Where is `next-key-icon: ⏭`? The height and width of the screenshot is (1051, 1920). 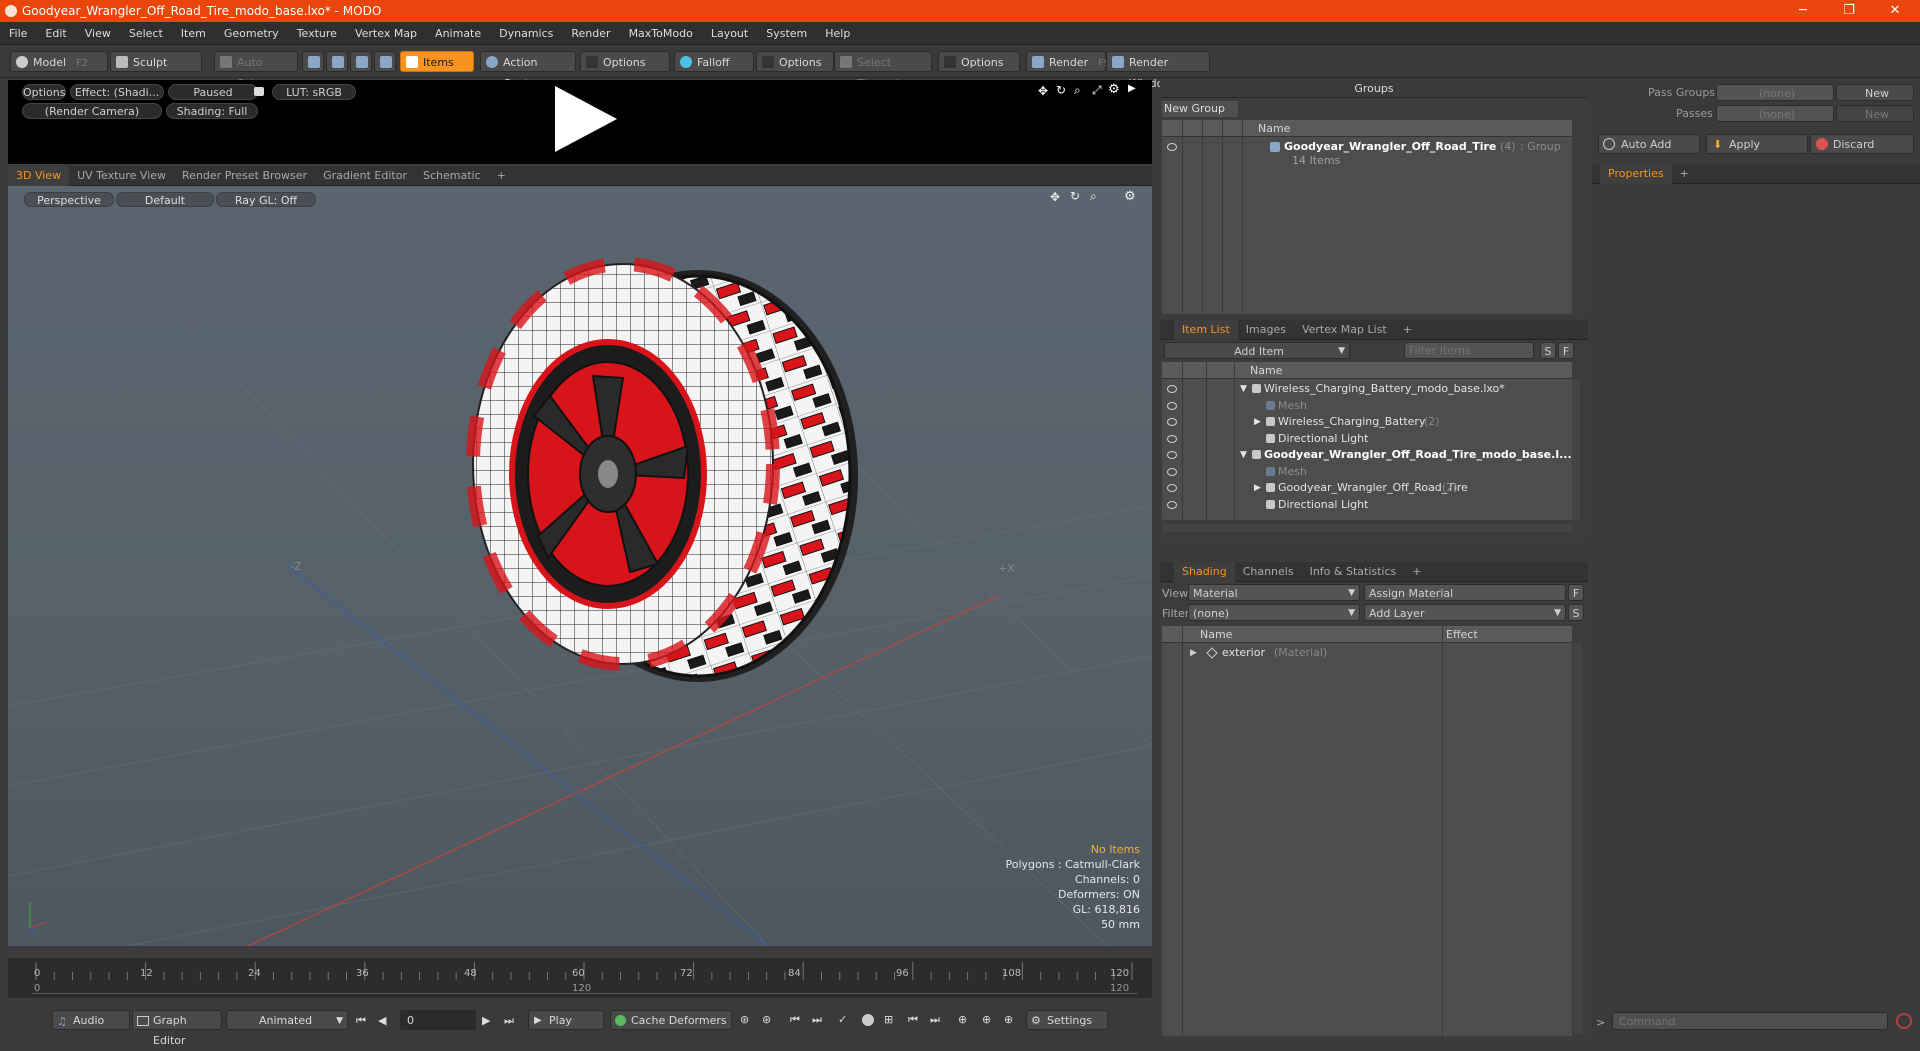
next-key-icon: ⏭ is located at coordinates (817, 1020).